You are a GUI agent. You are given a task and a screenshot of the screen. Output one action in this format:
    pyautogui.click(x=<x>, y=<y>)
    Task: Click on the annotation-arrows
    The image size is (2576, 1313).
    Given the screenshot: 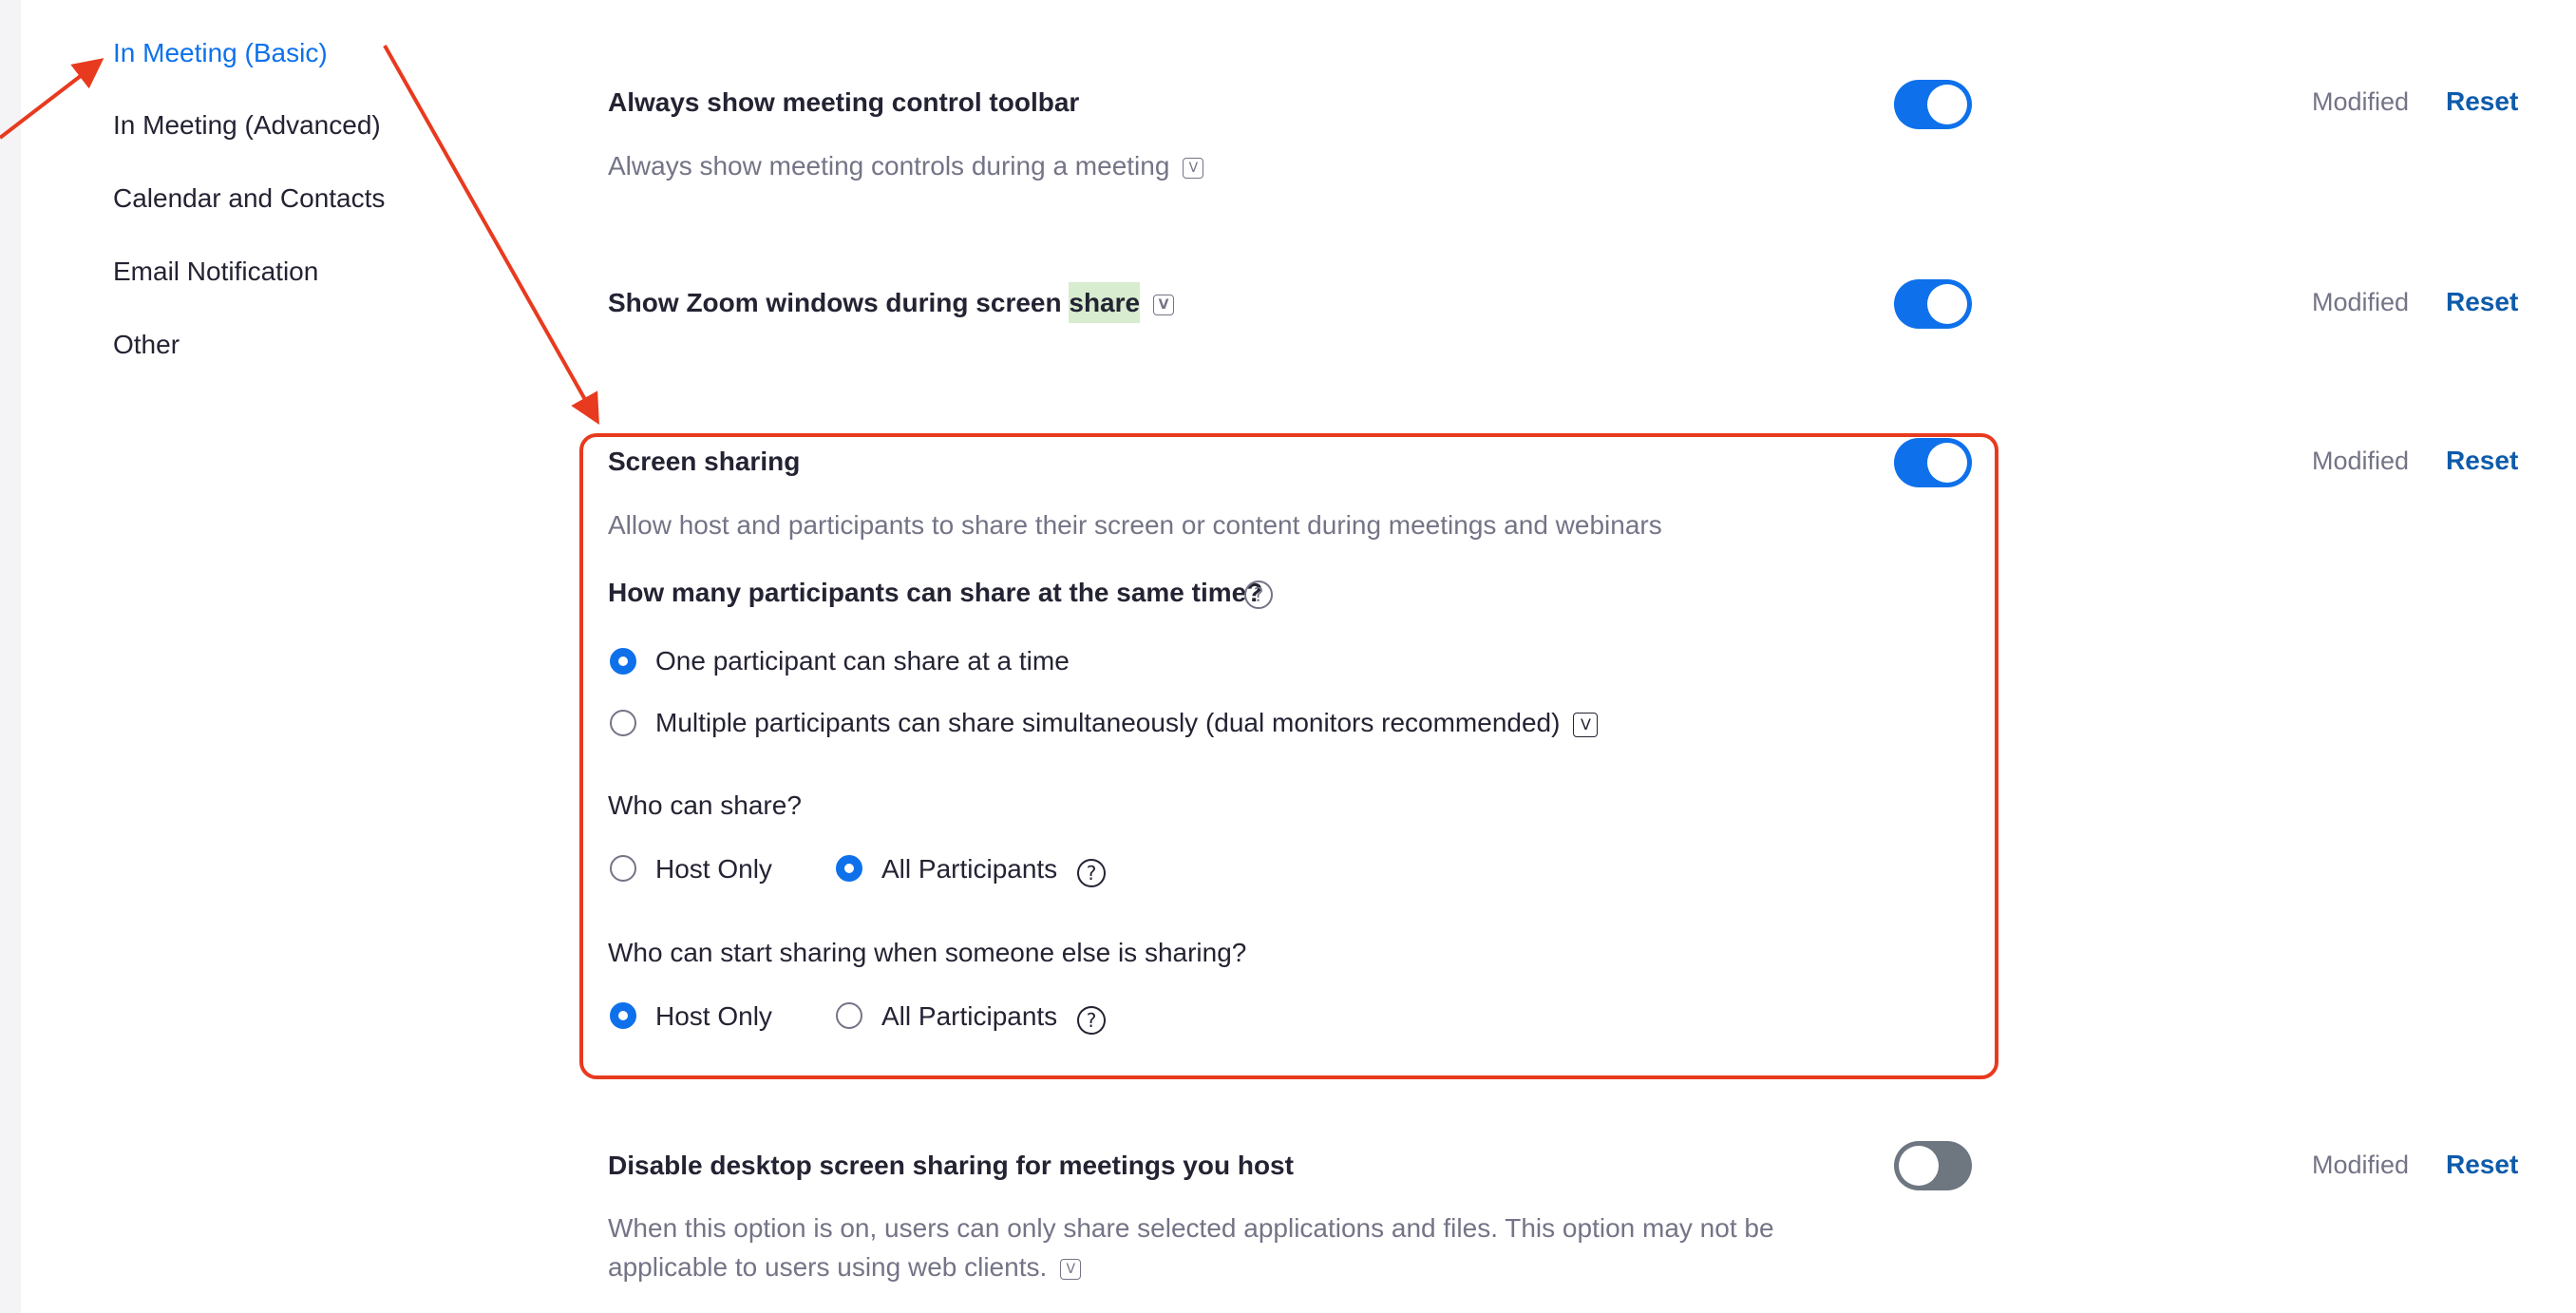 What is the action you would take?
    pyautogui.click(x=299, y=235)
    